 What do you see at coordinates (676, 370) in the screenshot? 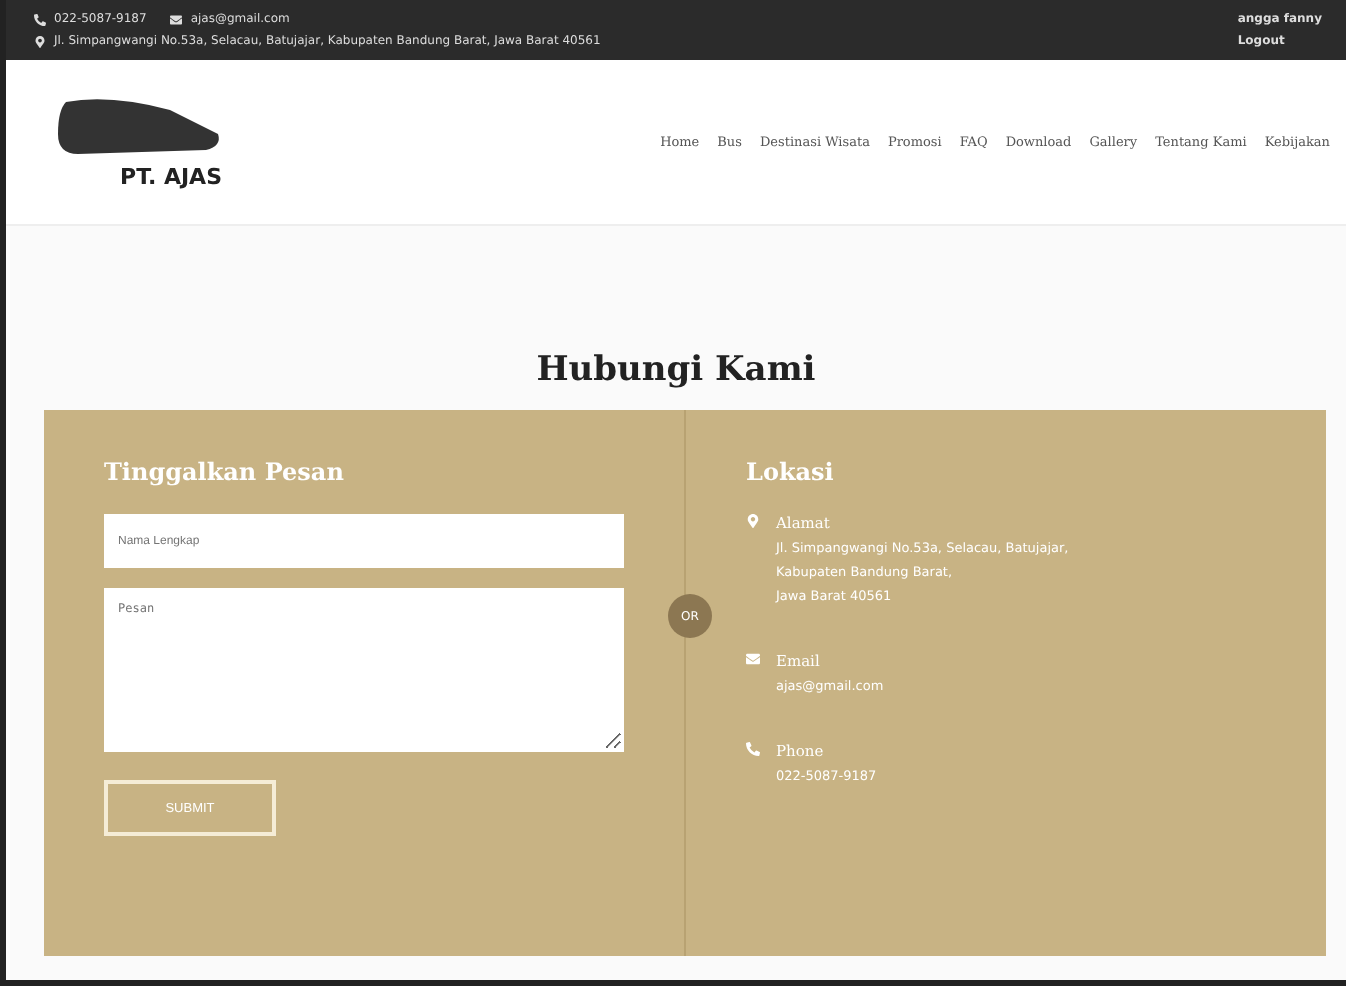
I see `page-title: Hubungi Kami` at bounding box center [676, 370].